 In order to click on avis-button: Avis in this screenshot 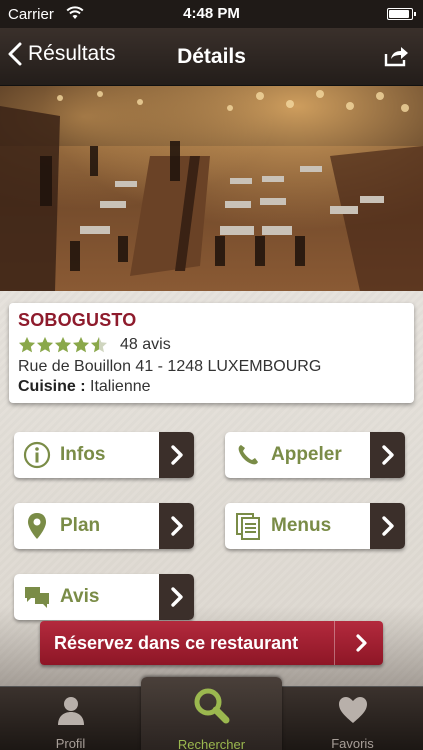, I will do `click(104, 597)`.